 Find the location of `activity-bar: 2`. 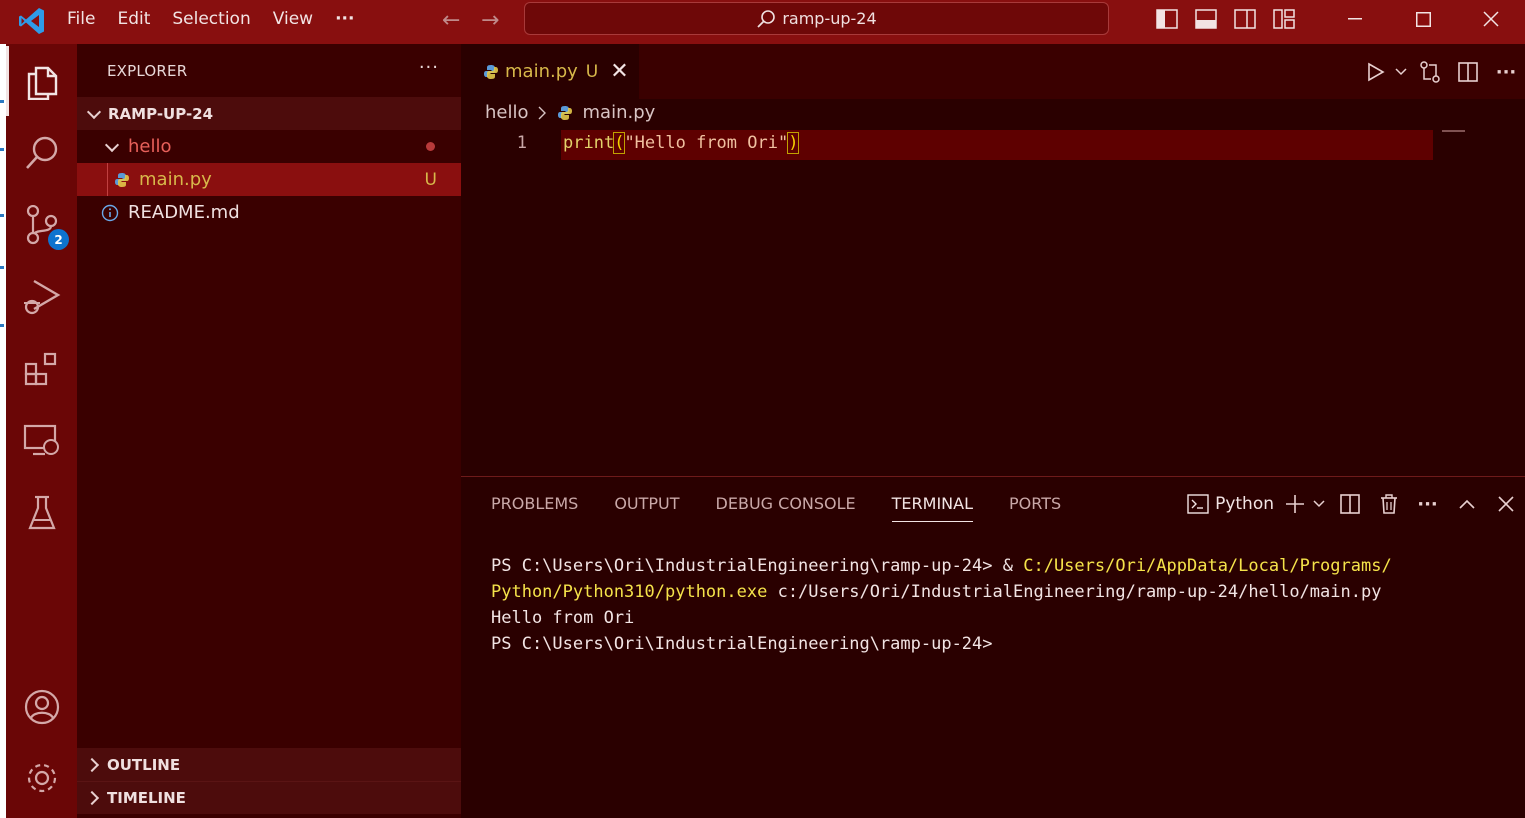

activity-bar: 2 is located at coordinates (41, 431).